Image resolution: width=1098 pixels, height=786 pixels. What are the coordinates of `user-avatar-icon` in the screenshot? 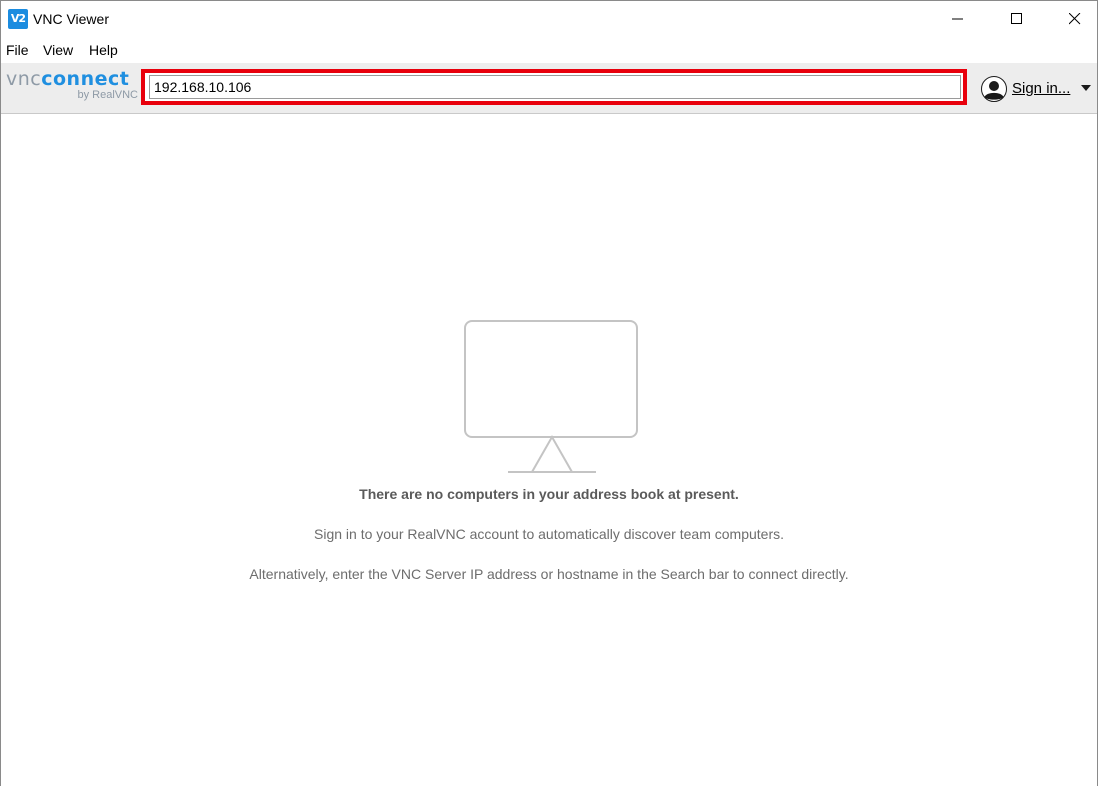 It's located at (994, 89).